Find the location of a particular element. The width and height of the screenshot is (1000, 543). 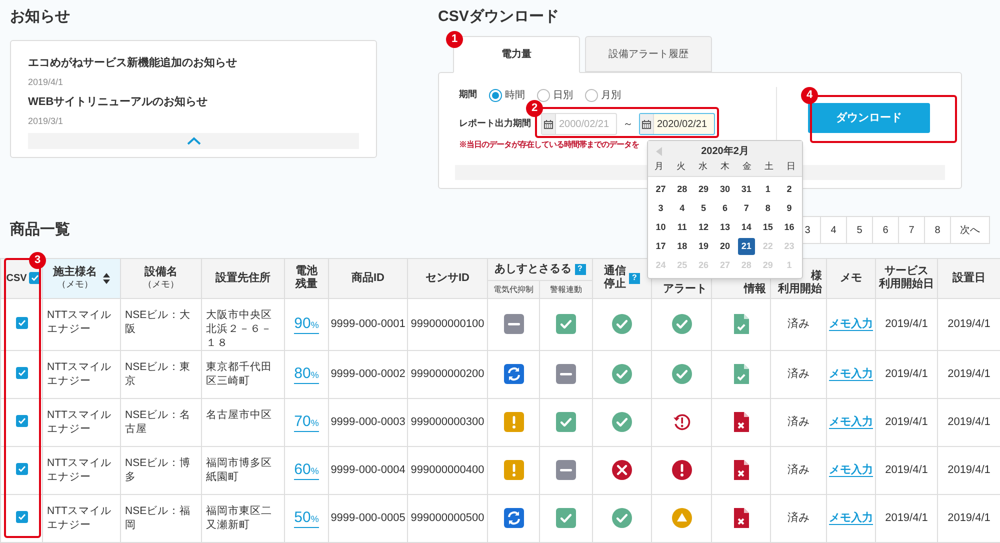

radio-label: 日別 is located at coordinates (563, 95).